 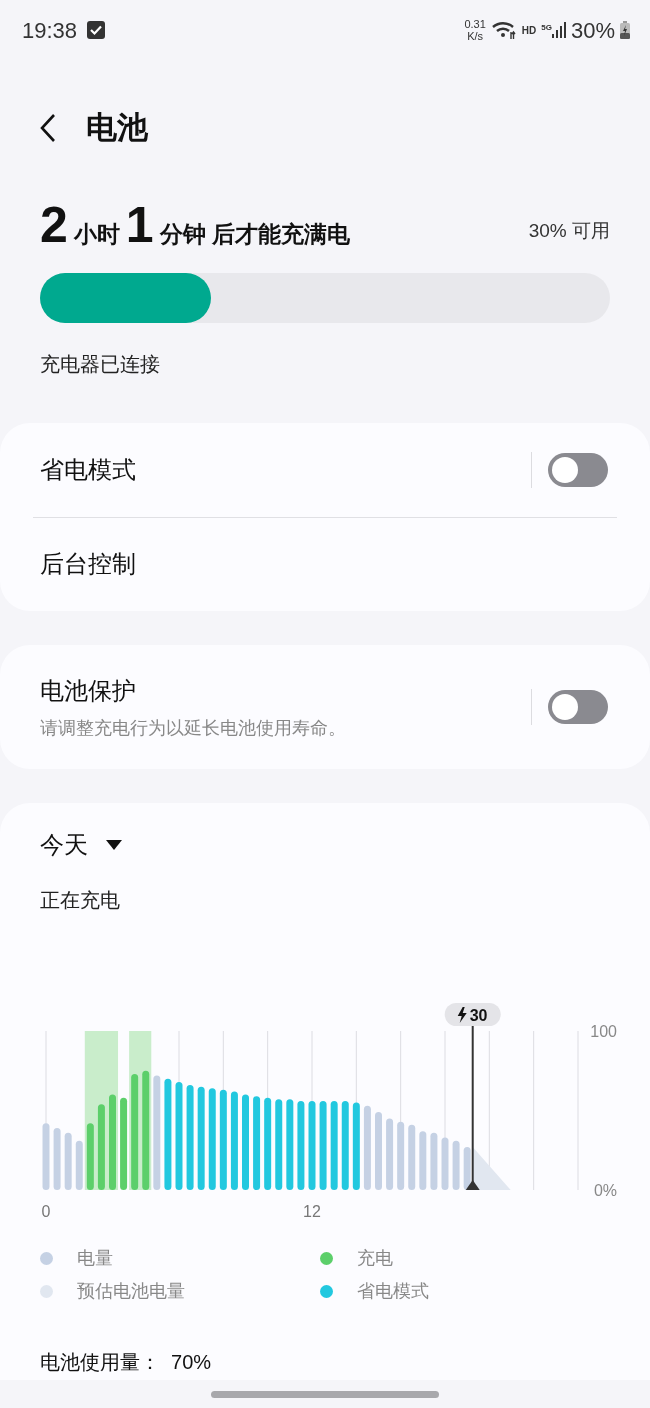 What do you see at coordinates (54, 224) in the screenshot?
I see `charge-time-number: 2` at bounding box center [54, 224].